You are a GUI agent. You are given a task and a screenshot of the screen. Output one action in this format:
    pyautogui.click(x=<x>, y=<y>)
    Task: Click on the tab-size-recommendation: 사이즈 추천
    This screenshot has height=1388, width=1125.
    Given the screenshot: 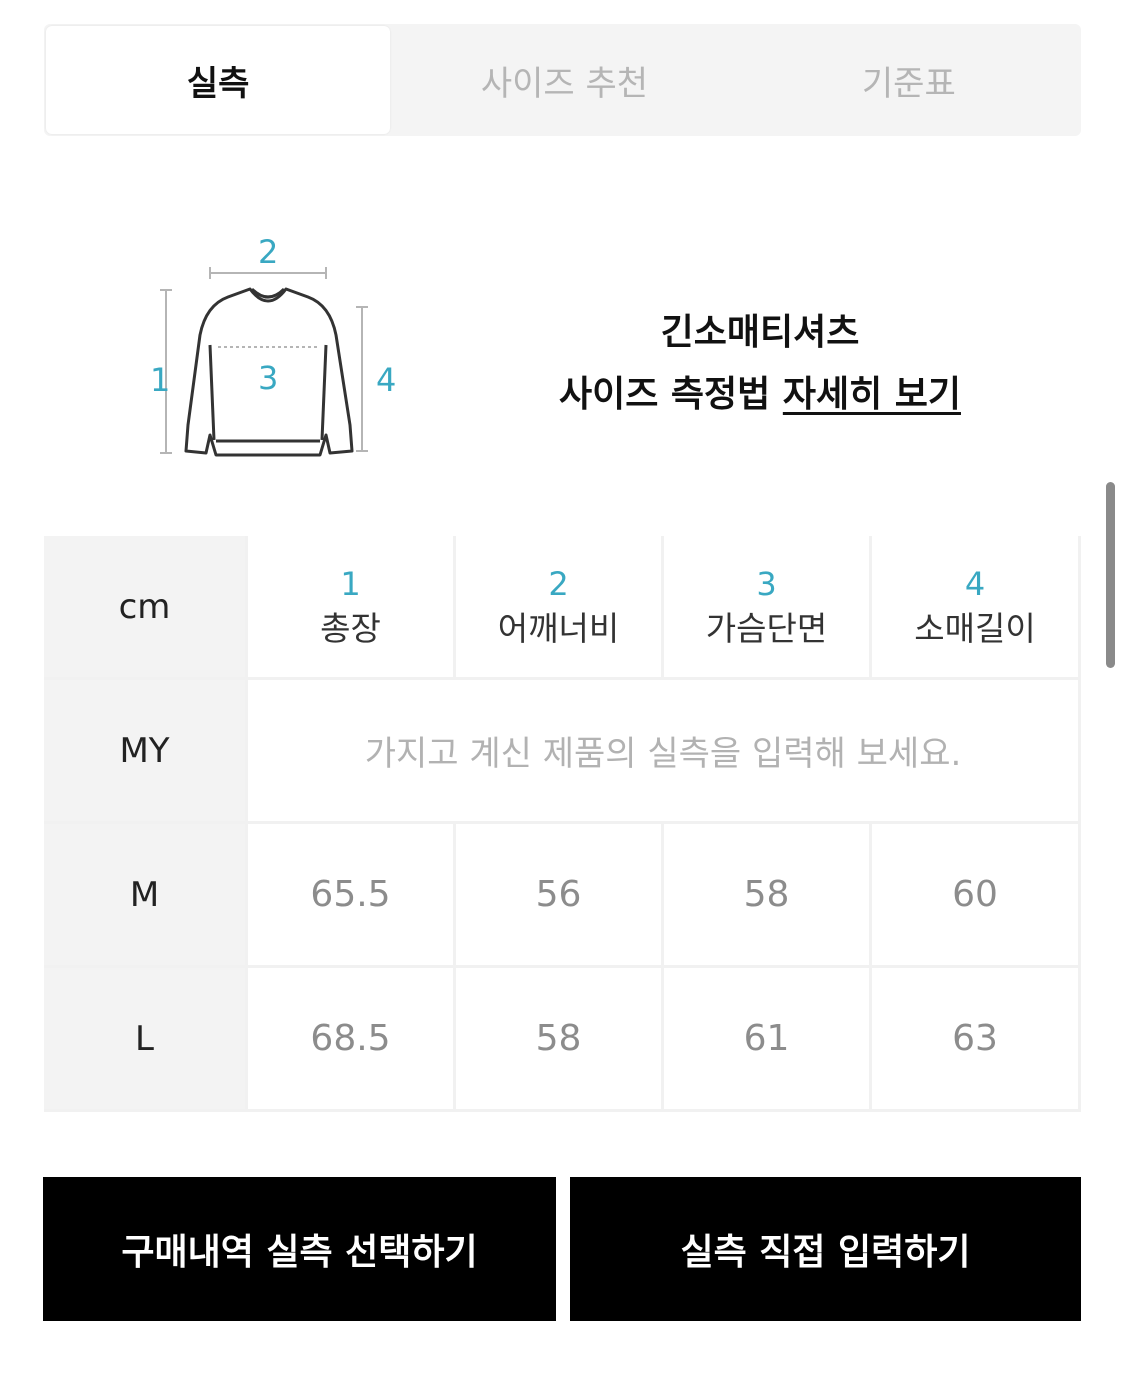 What is the action you would take?
    pyautogui.click(x=564, y=80)
    